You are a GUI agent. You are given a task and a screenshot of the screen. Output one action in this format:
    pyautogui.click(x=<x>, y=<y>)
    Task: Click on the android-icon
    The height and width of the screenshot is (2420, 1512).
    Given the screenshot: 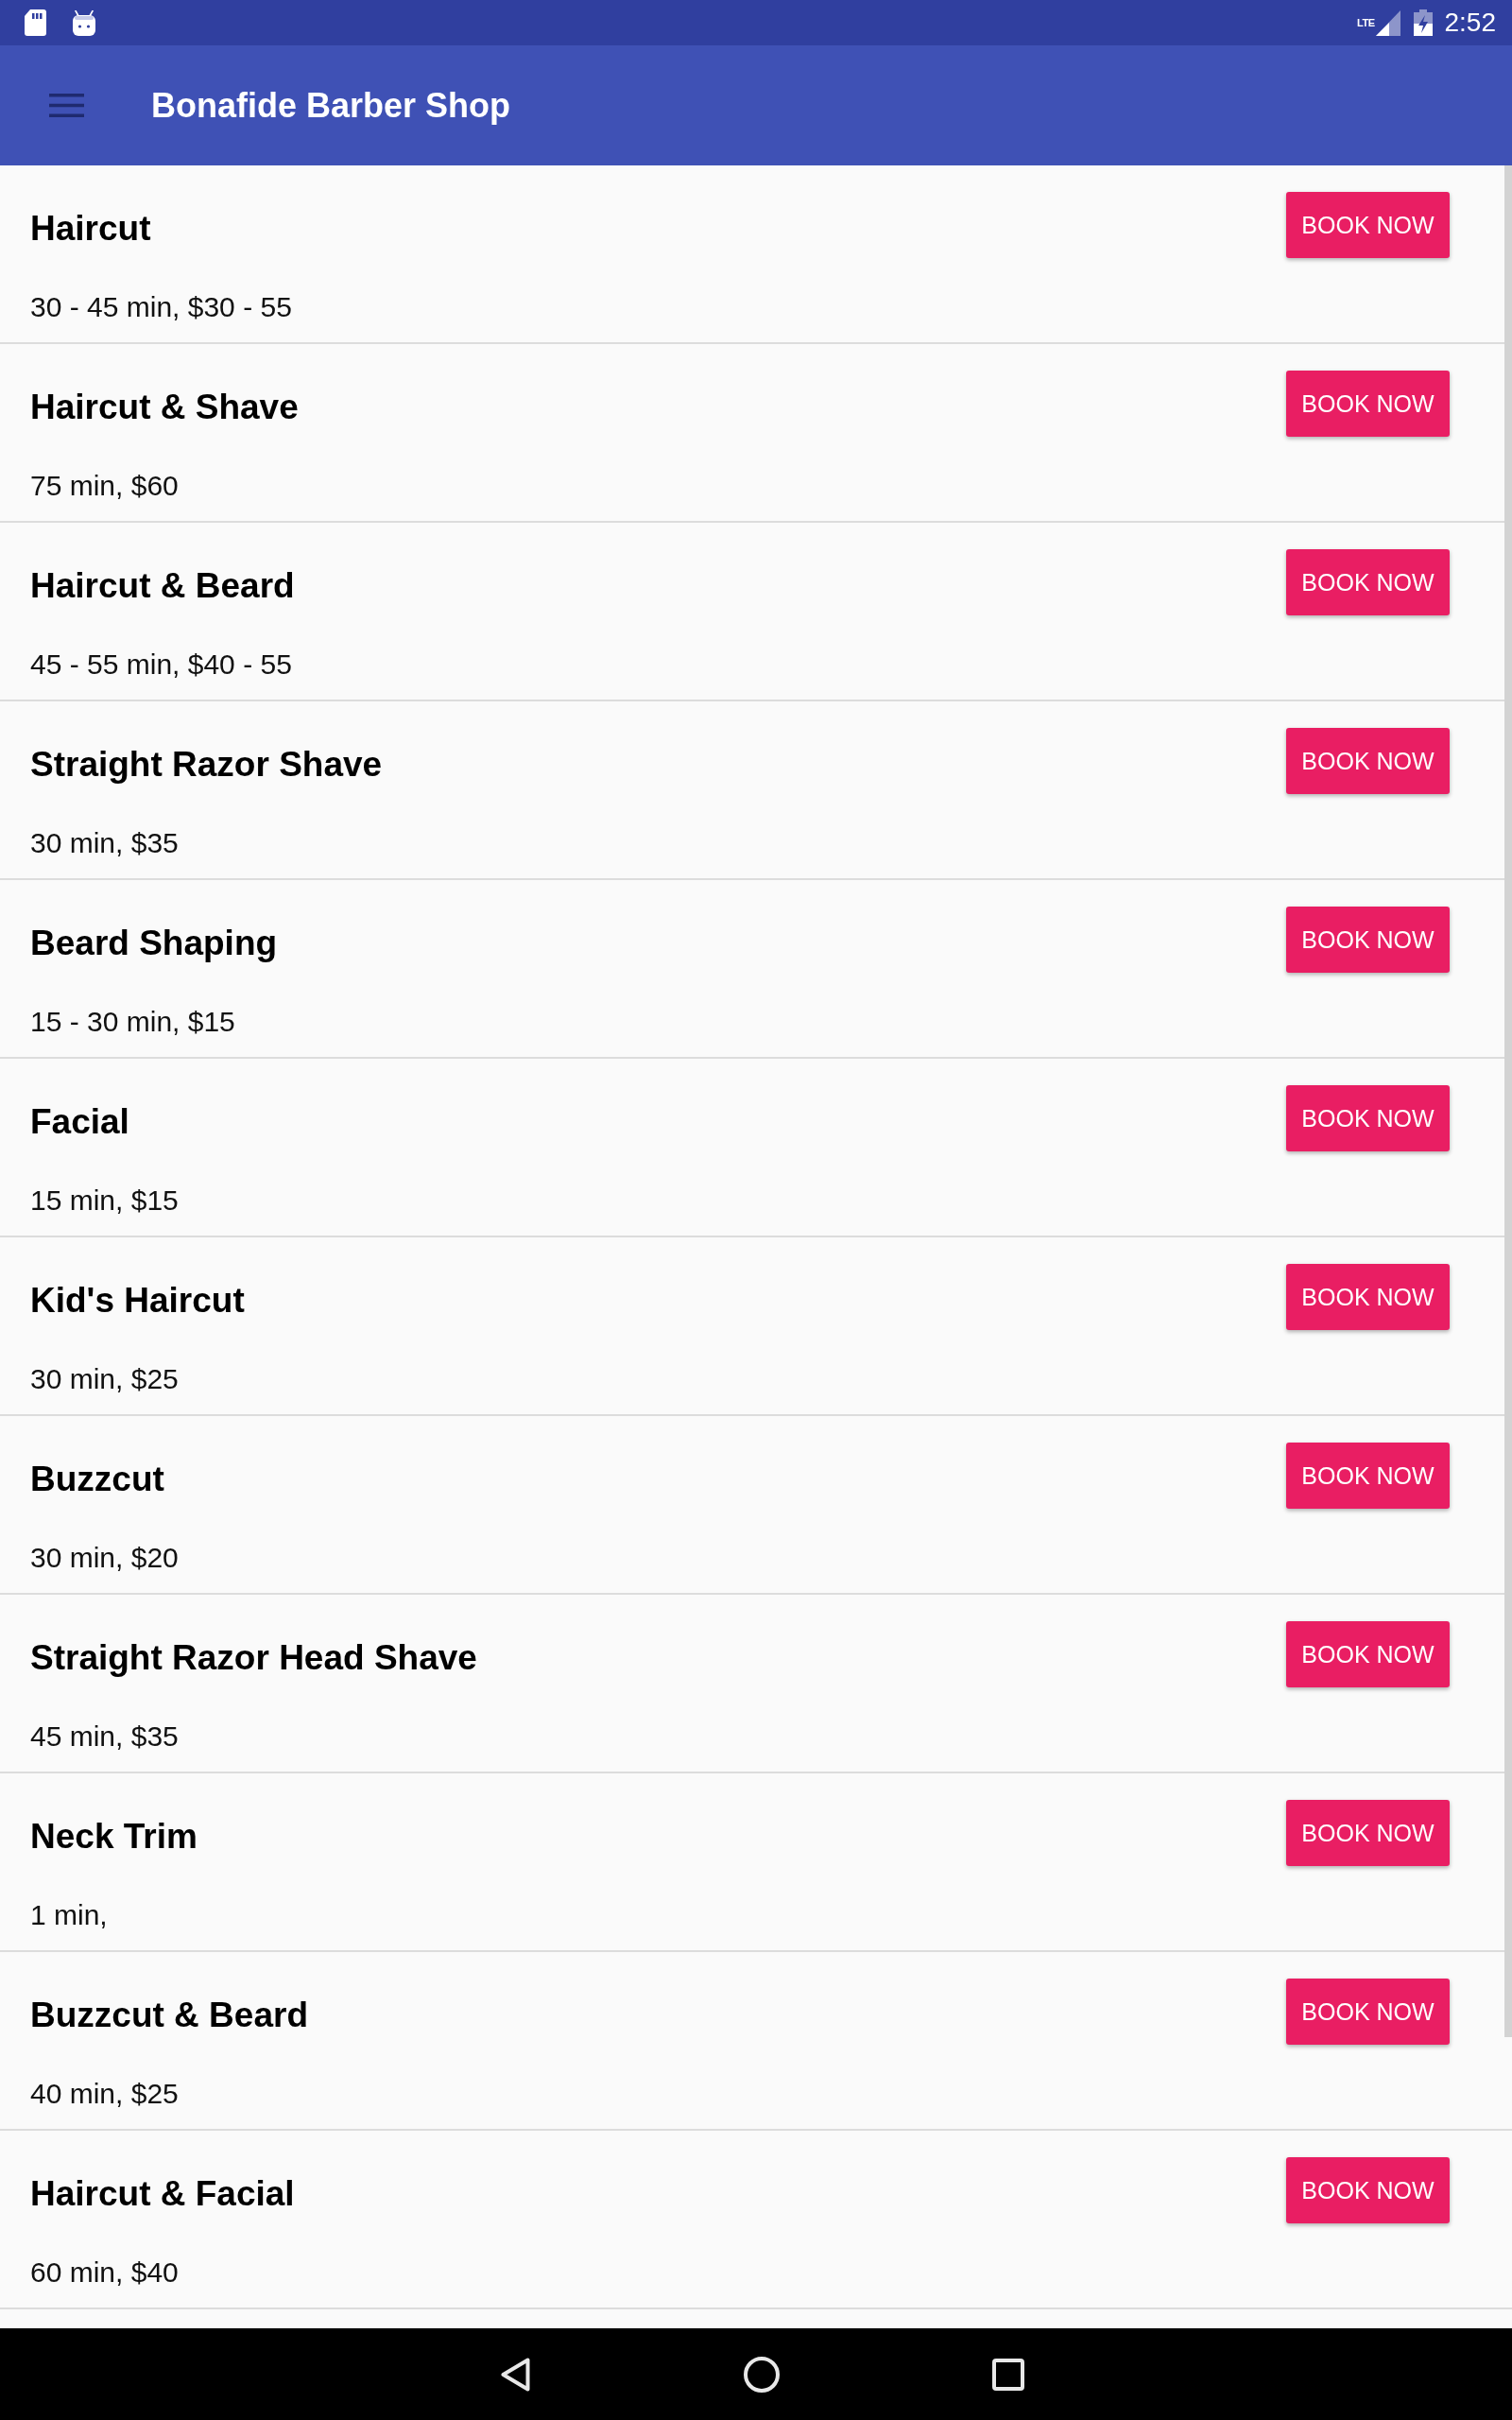 What is the action you would take?
    pyautogui.click(x=84, y=22)
    